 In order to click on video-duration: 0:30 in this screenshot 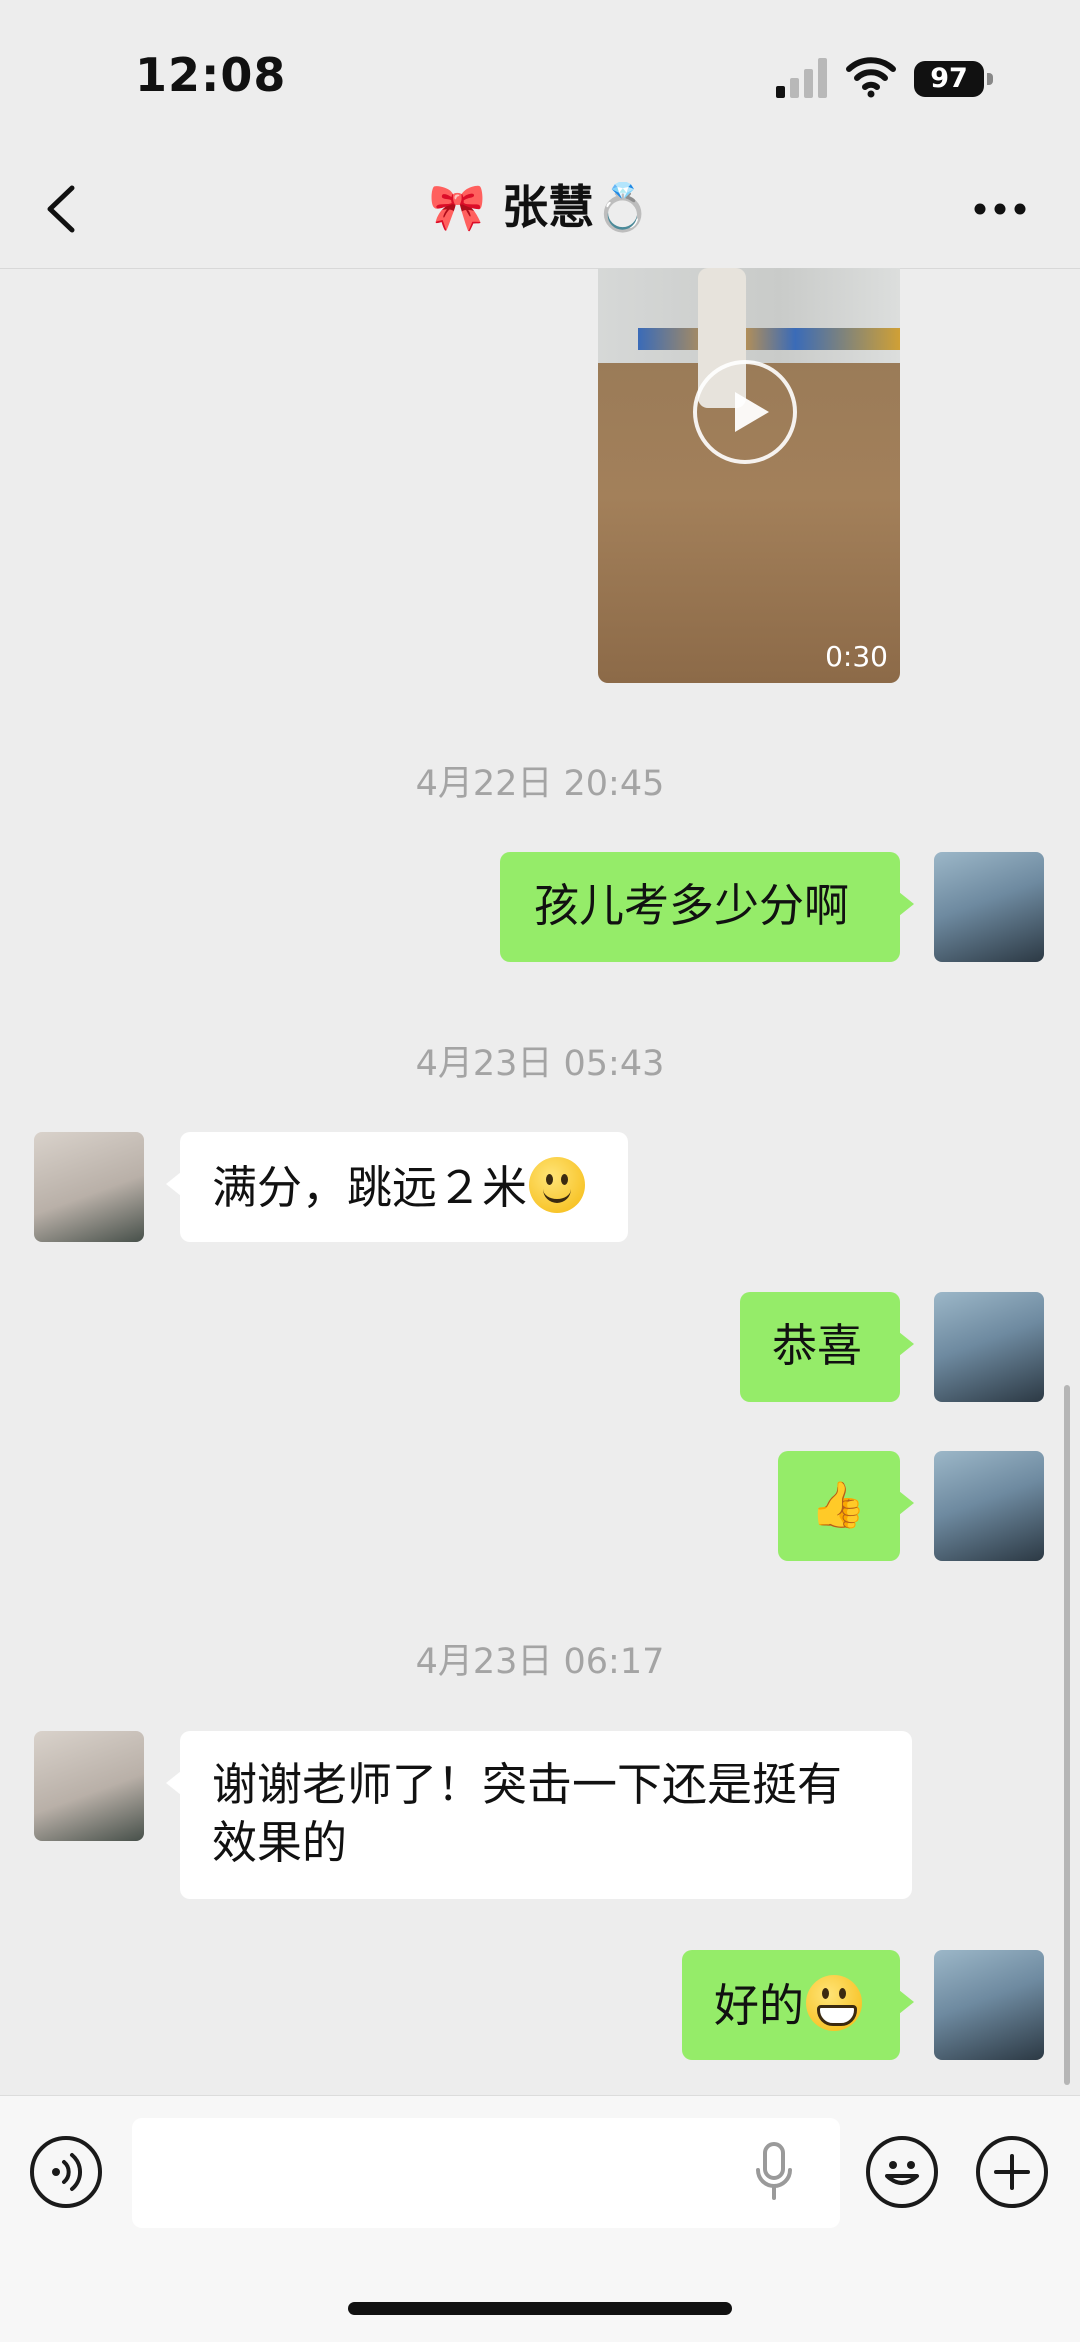, I will do `click(856, 656)`.